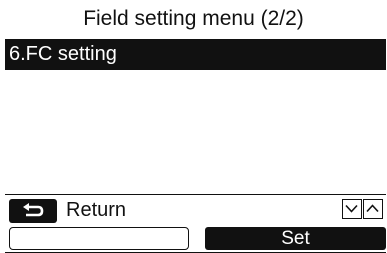 The image size is (387, 253). What do you see at coordinates (352, 209) in the screenshot?
I see `chevron-down-icon` at bounding box center [352, 209].